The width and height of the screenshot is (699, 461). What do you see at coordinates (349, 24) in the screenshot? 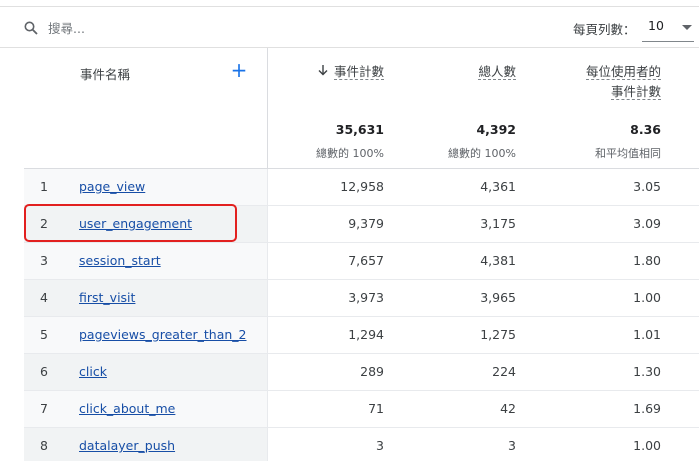
I see `table-toolbar: 每頁列數： 10` at bounding box center [349, 24].